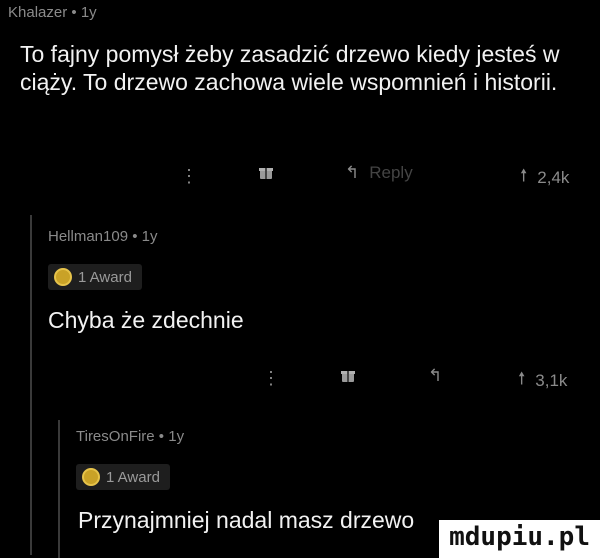 The width and height of the screenshot is (600, 558). I want to click on comment-2-age: 1y, so click(149, 236).